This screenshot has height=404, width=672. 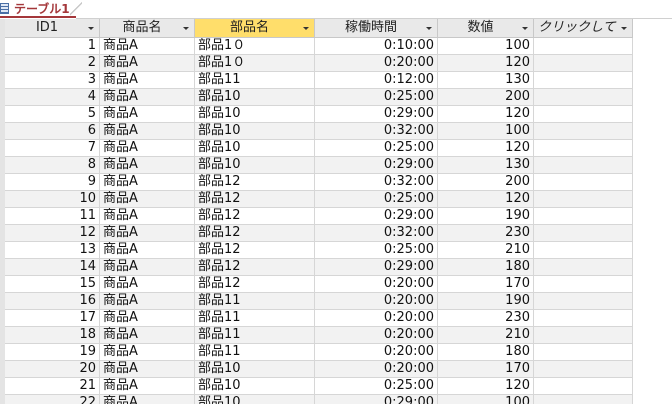 What do you see at coordinates (52, 216) in the screenshot?
I see `cell-id1: 11` at bounding box center [52, 216].